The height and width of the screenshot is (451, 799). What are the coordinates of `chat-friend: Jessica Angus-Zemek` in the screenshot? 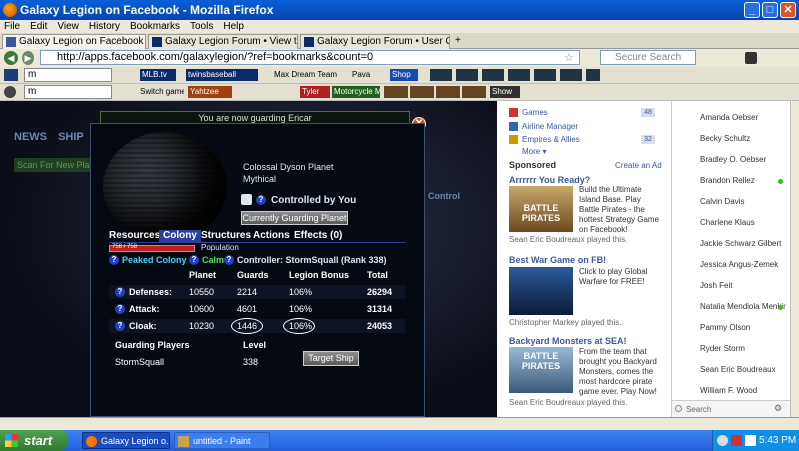 It's located at (739, 264).